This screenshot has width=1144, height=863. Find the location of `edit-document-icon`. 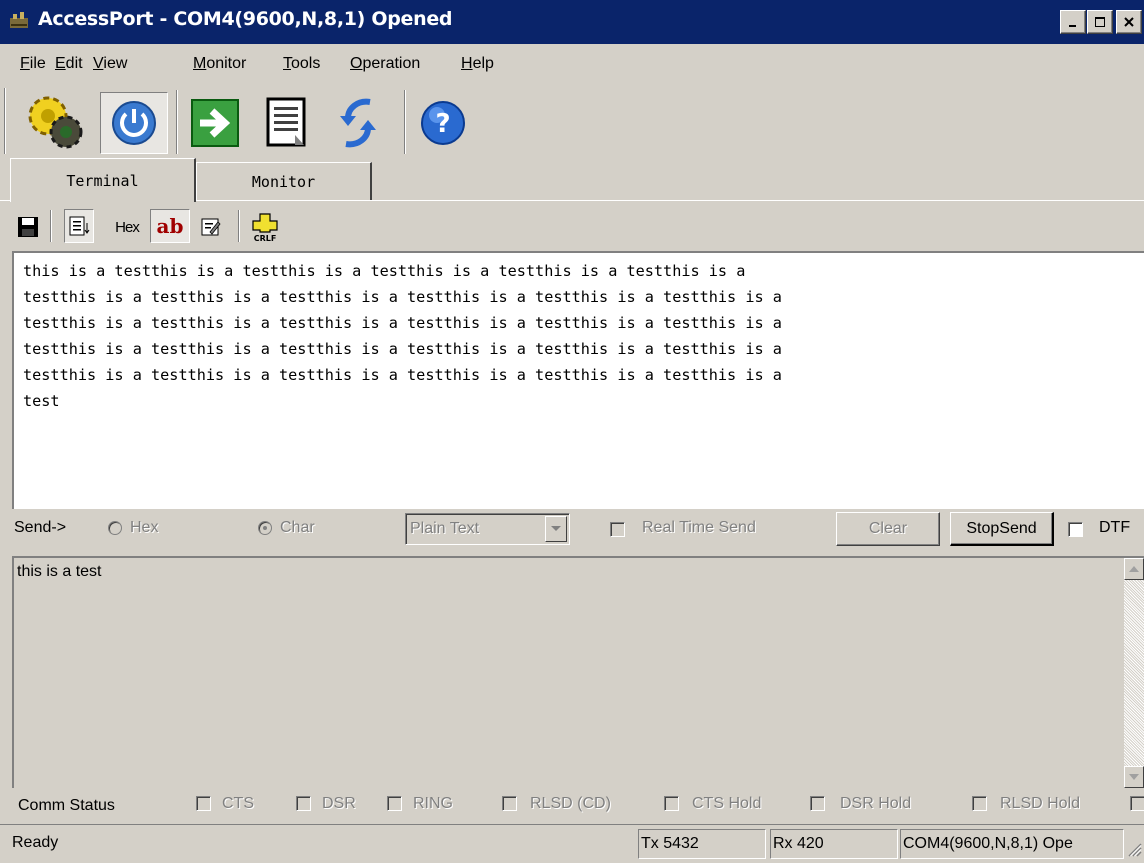

edit-document-icon is located at coordinates (211, 227).